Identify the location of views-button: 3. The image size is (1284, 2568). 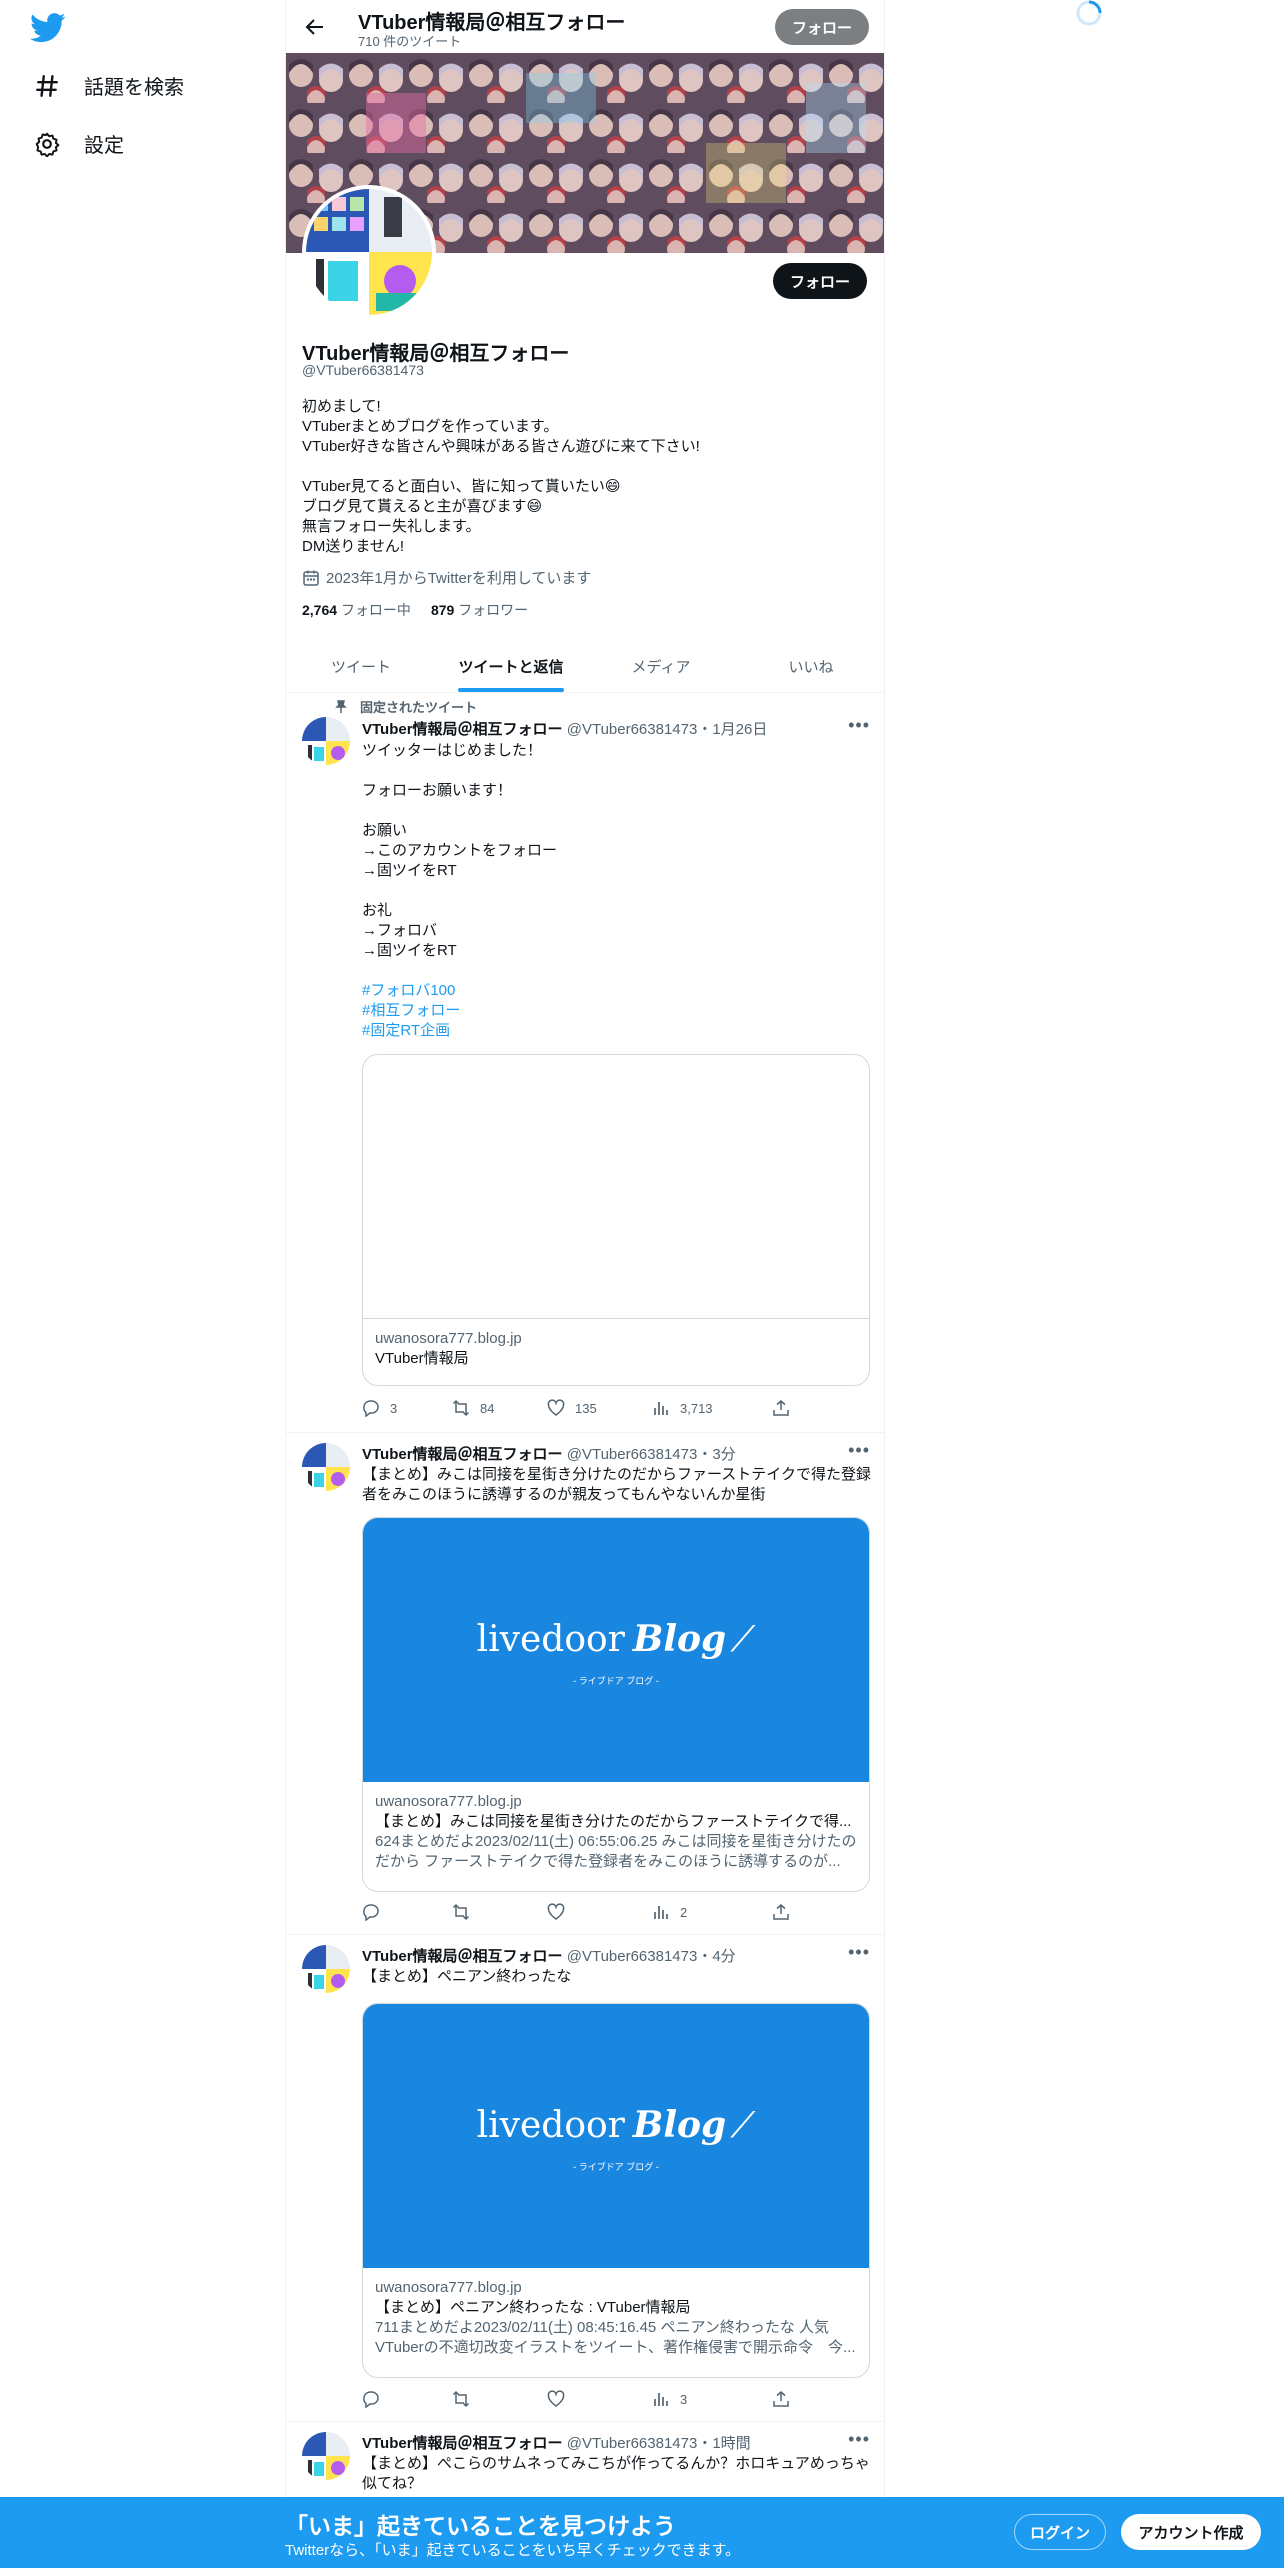
(669, 2399).